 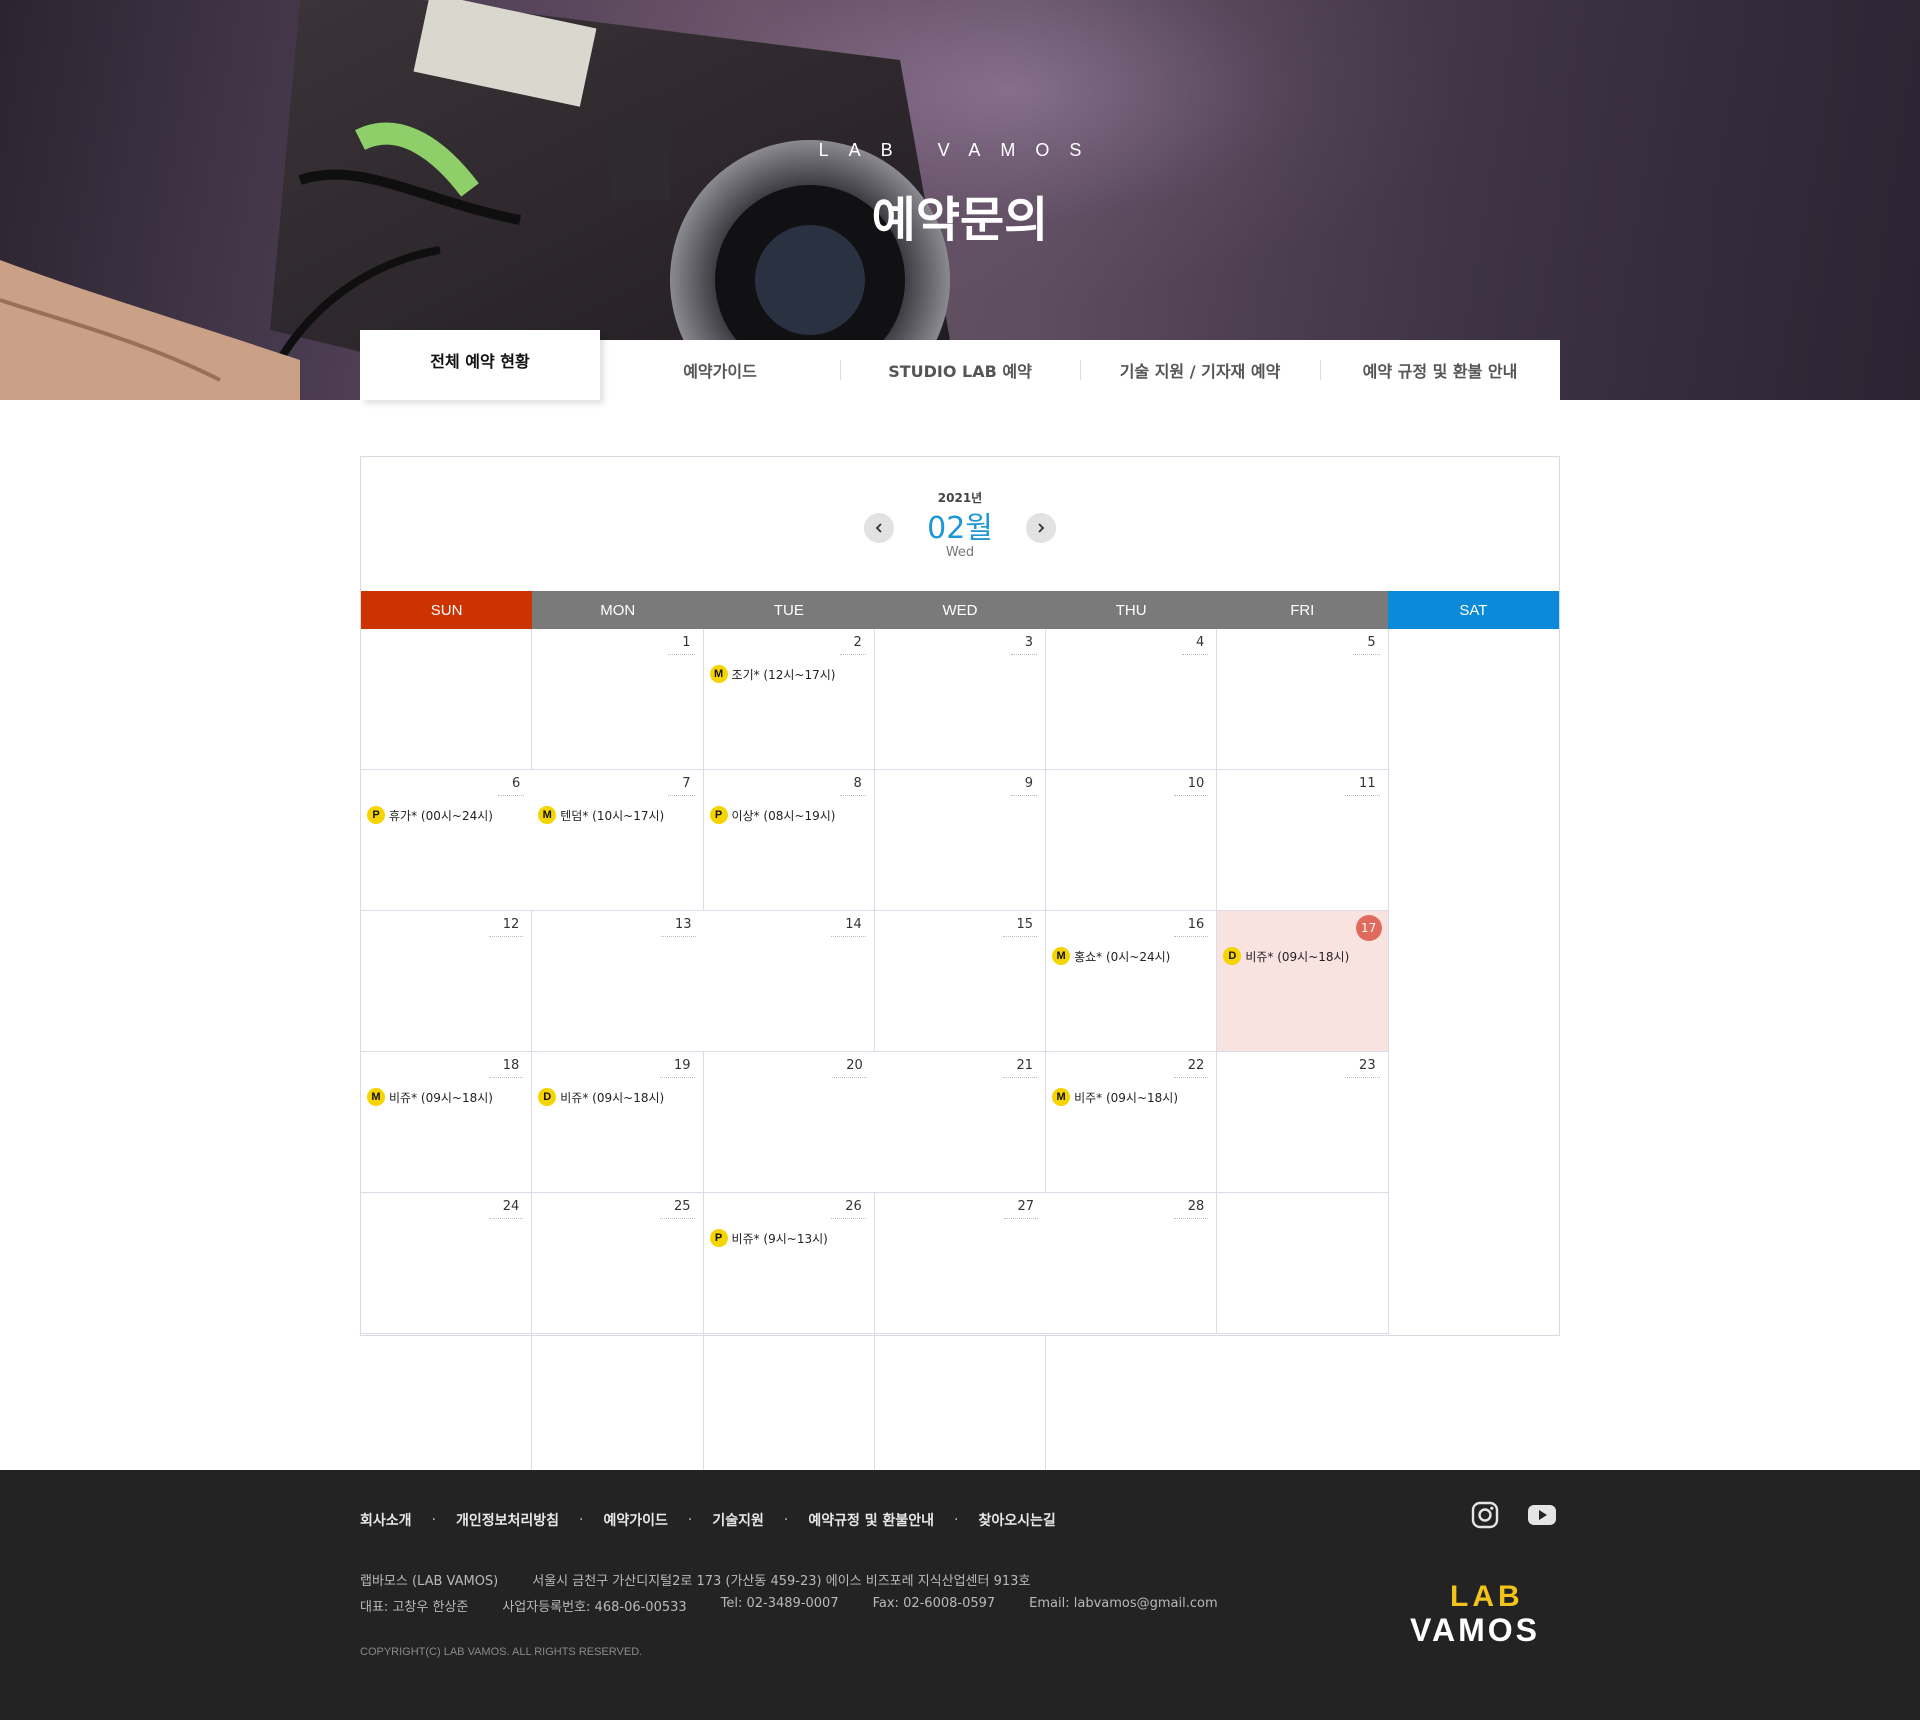 What do you see at coordinates (506, 1209) in the screenshot?
I see `day-number: 24` at bounding box center [506, 1209].